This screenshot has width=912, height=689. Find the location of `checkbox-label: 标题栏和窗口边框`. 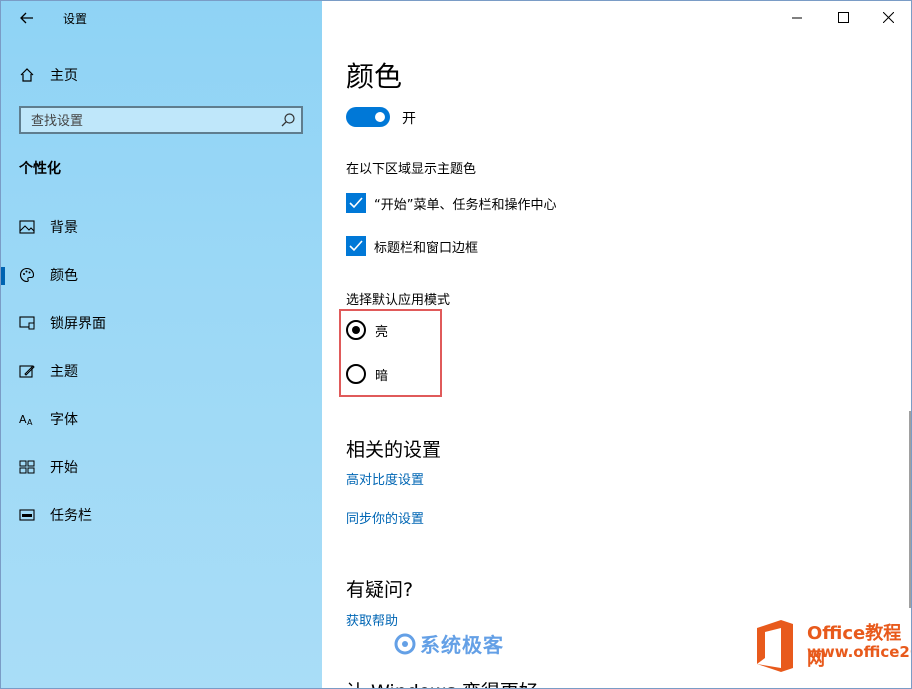

checkbox-label: 标题栏和窗口边框 is located at coordinates (426, 248).